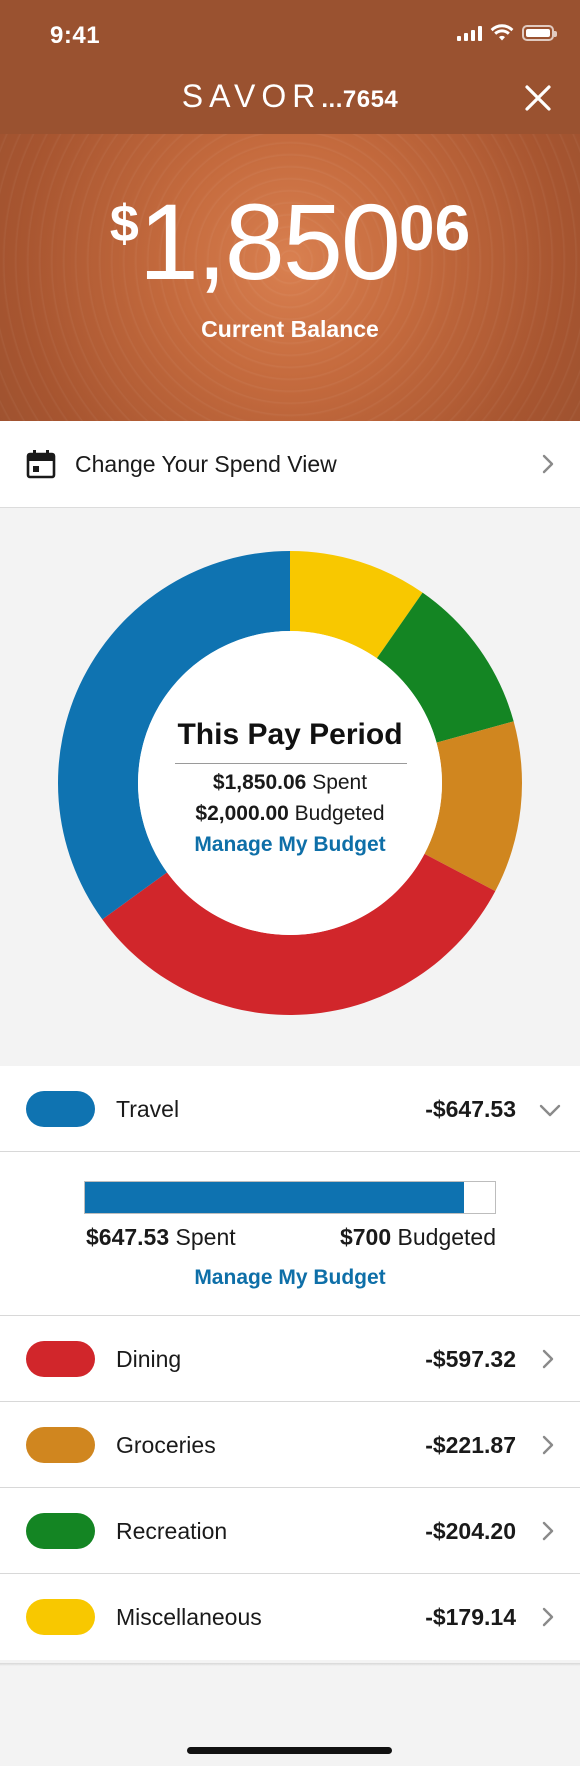  I want to click on travel-budget-word: Budgeted, so click(446, 1237).